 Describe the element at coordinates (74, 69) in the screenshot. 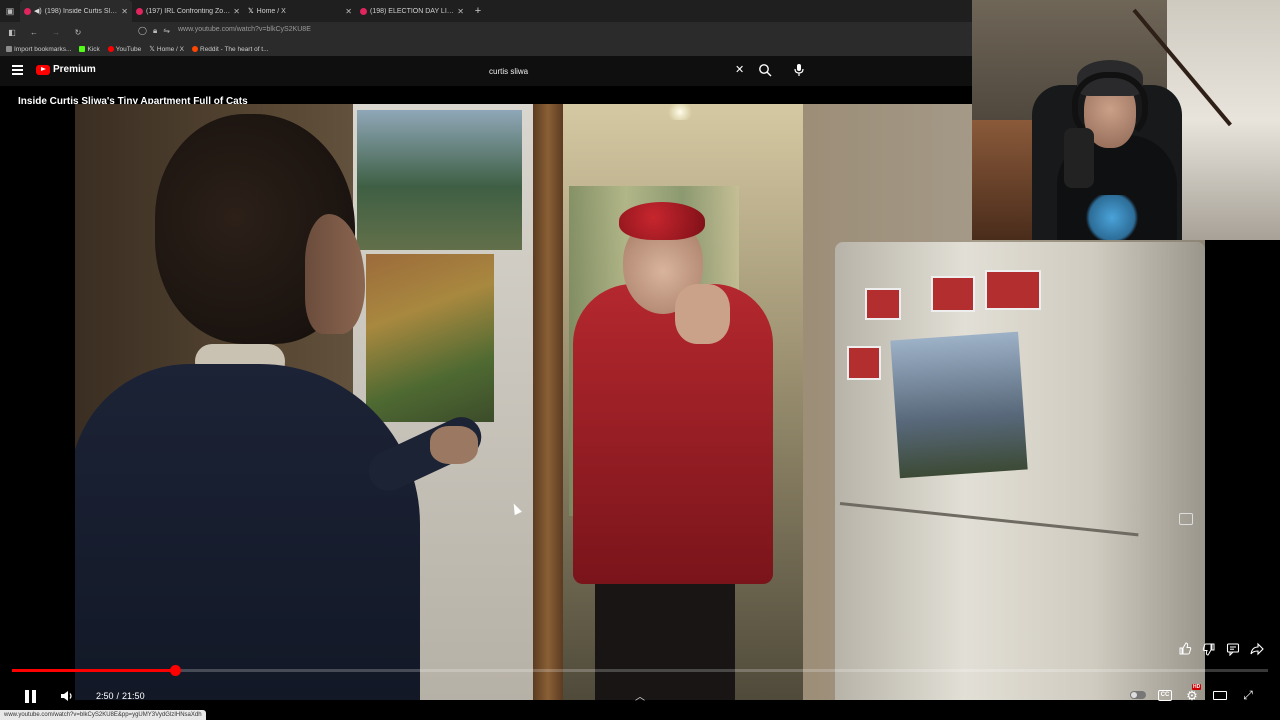

I see `logo-text: Premium` at that location.